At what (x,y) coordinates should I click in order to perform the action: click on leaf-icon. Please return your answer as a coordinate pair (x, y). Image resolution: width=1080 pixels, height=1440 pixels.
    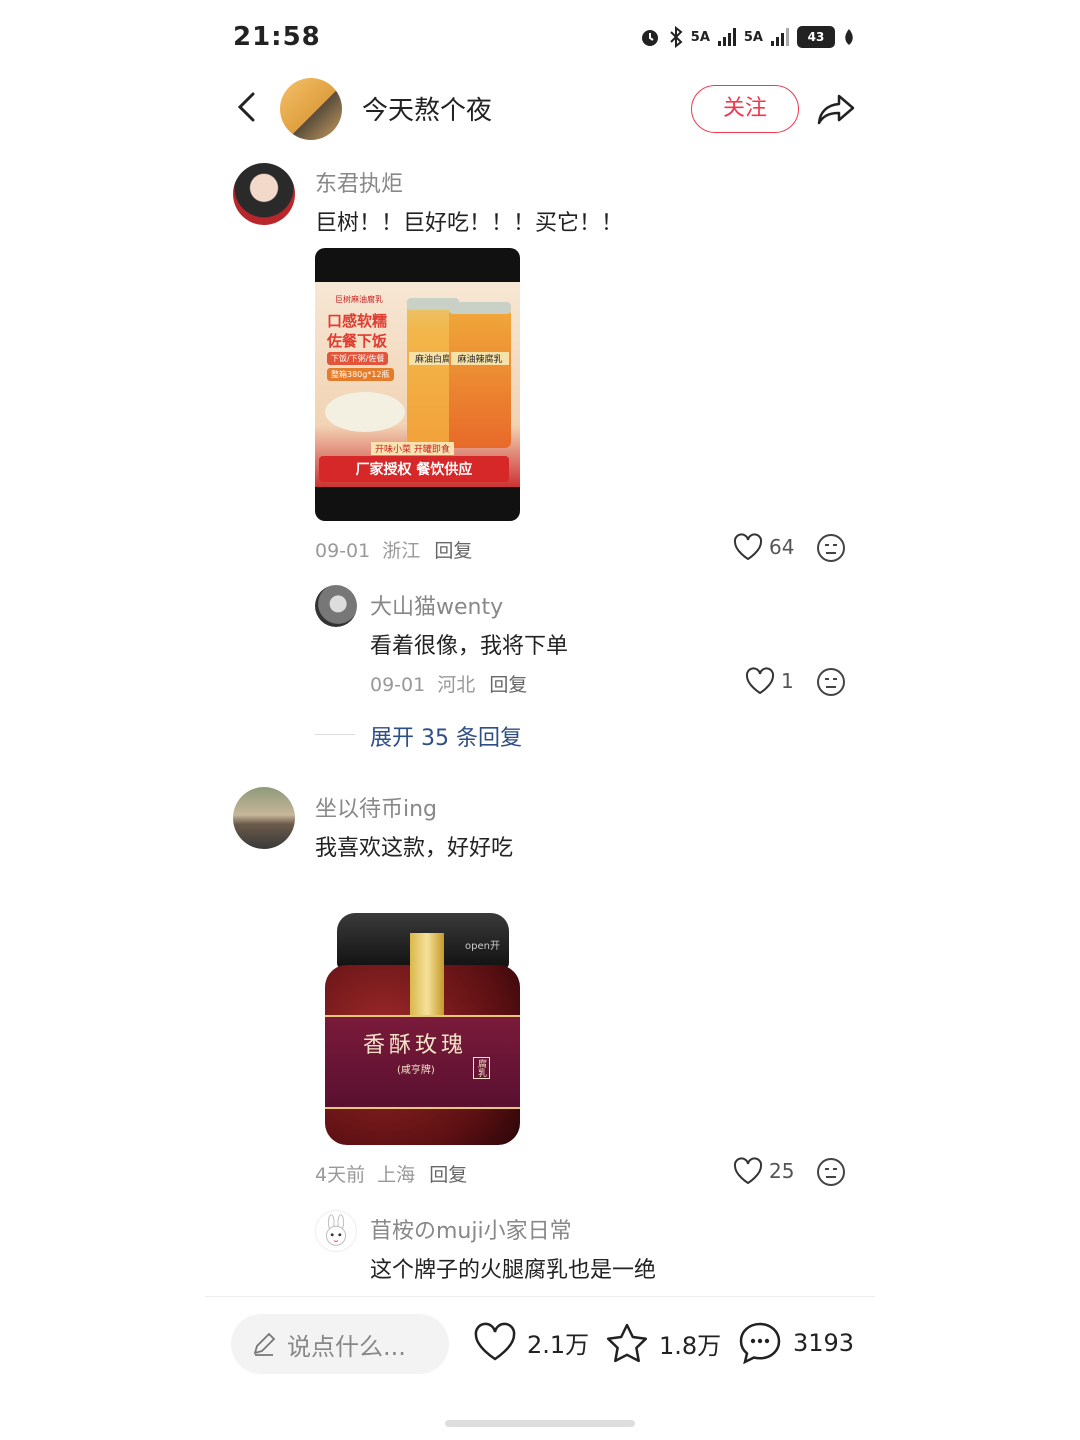
    Looking at the image, I should click on (849, 37).